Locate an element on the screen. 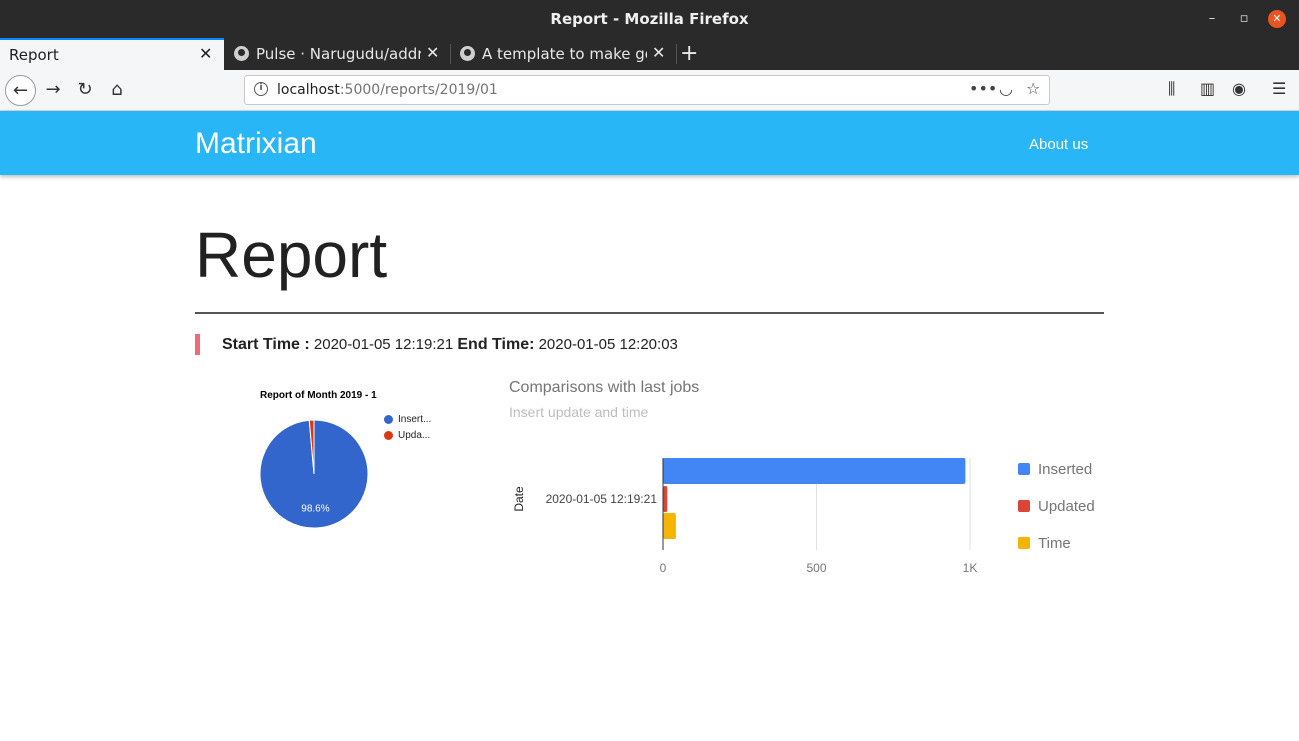  tab-label: A template to make good is located at coordinates (564, 54).